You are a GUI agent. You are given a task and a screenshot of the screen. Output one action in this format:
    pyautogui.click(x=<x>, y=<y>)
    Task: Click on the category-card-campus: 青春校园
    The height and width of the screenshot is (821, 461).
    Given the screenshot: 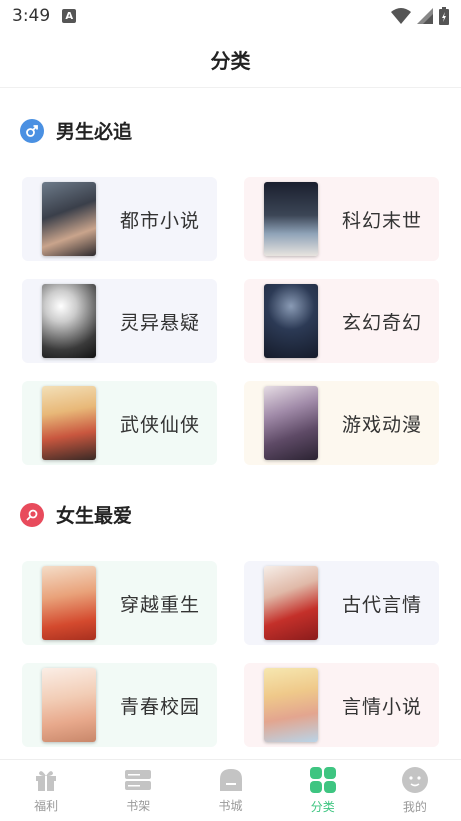 What is the action you would take?
    pyautogui.click(x=119, y=705)
    